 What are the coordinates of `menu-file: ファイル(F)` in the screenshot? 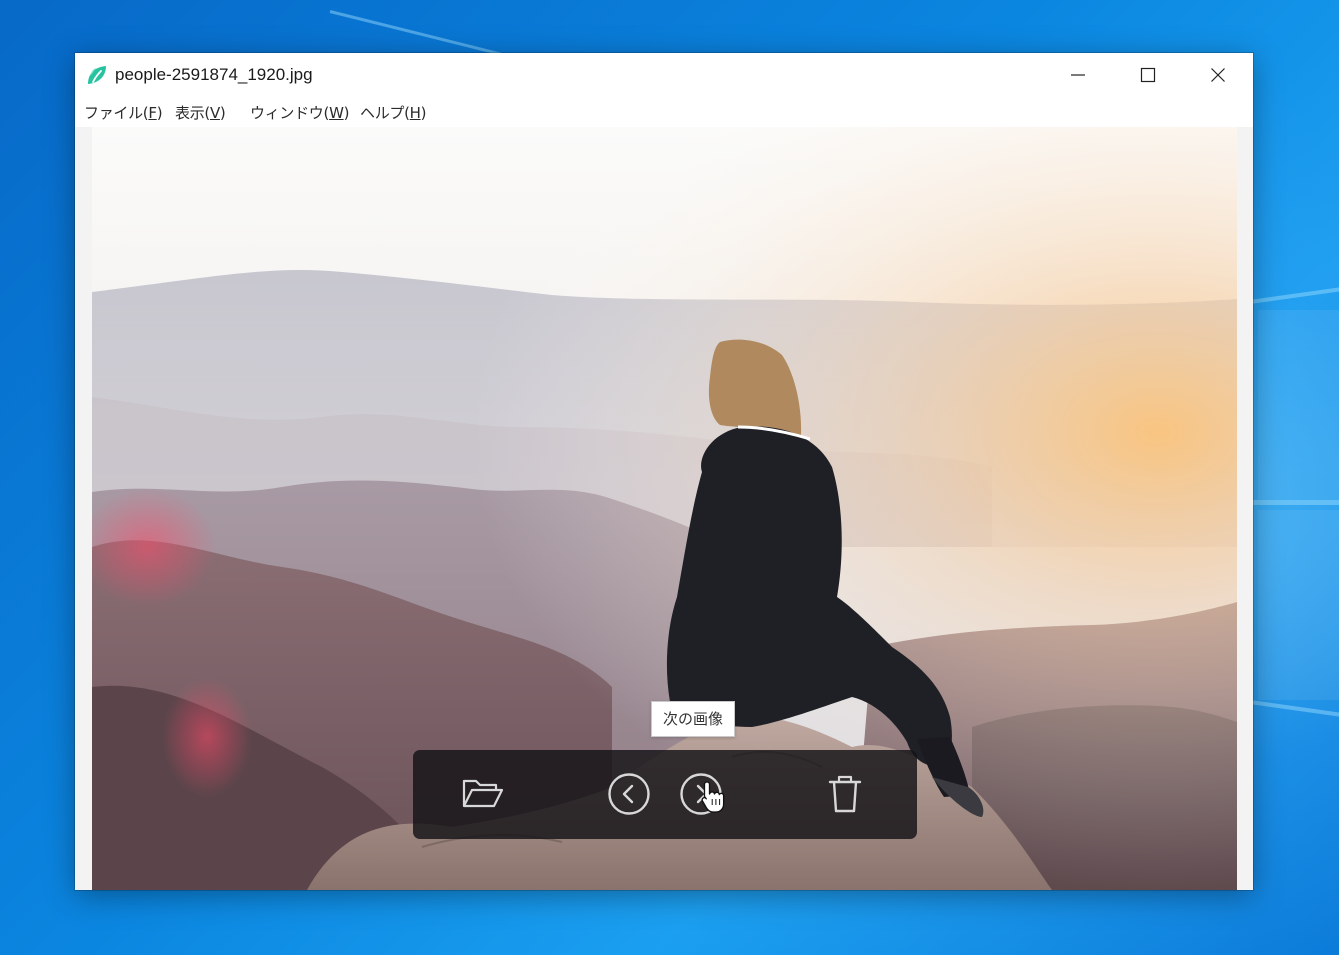 It's located at (123, 112).